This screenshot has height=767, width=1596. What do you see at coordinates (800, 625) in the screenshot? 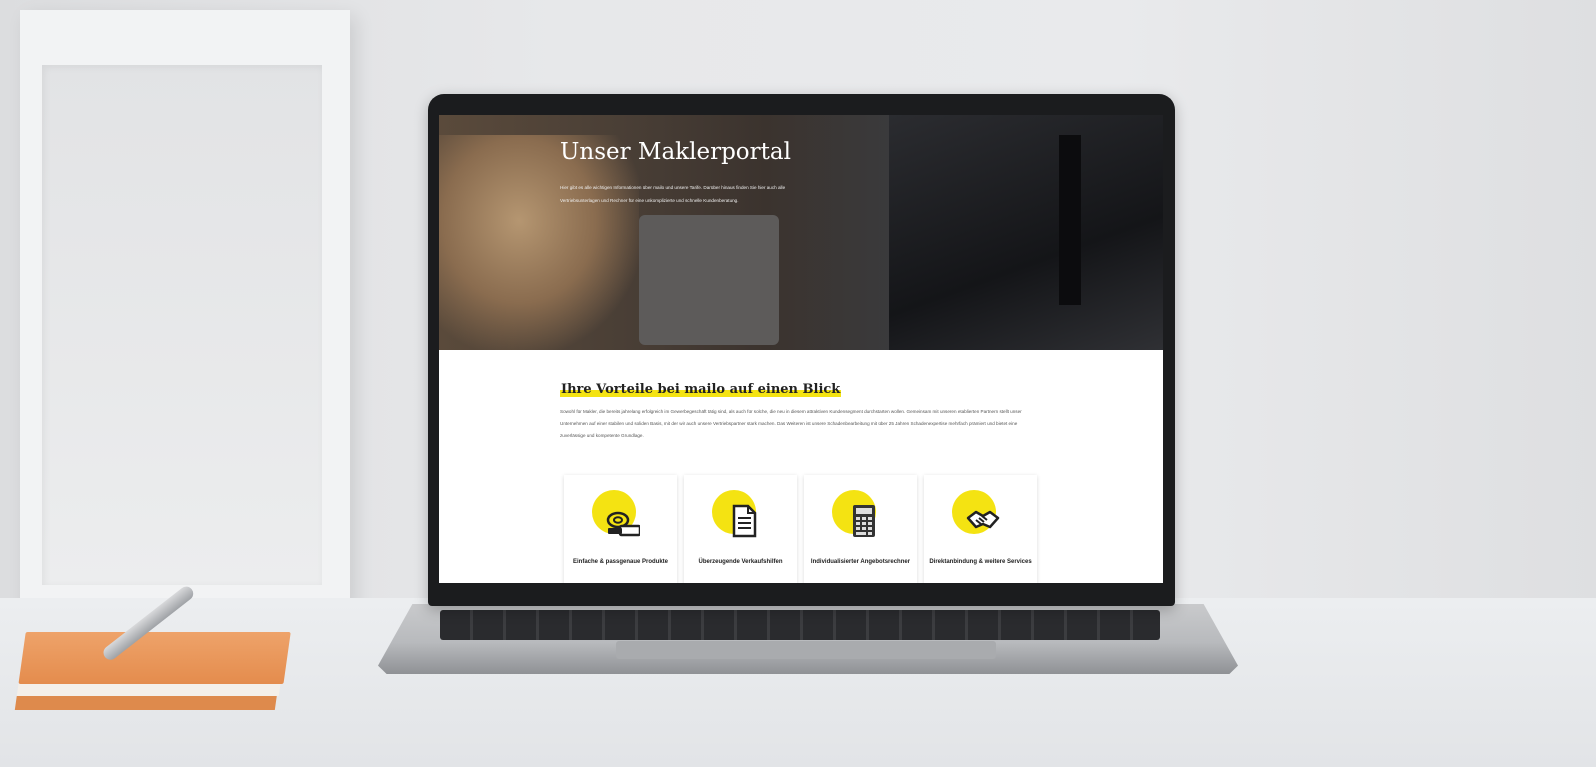
I see `laptop-keyboard` at bounding box center [800, 625].